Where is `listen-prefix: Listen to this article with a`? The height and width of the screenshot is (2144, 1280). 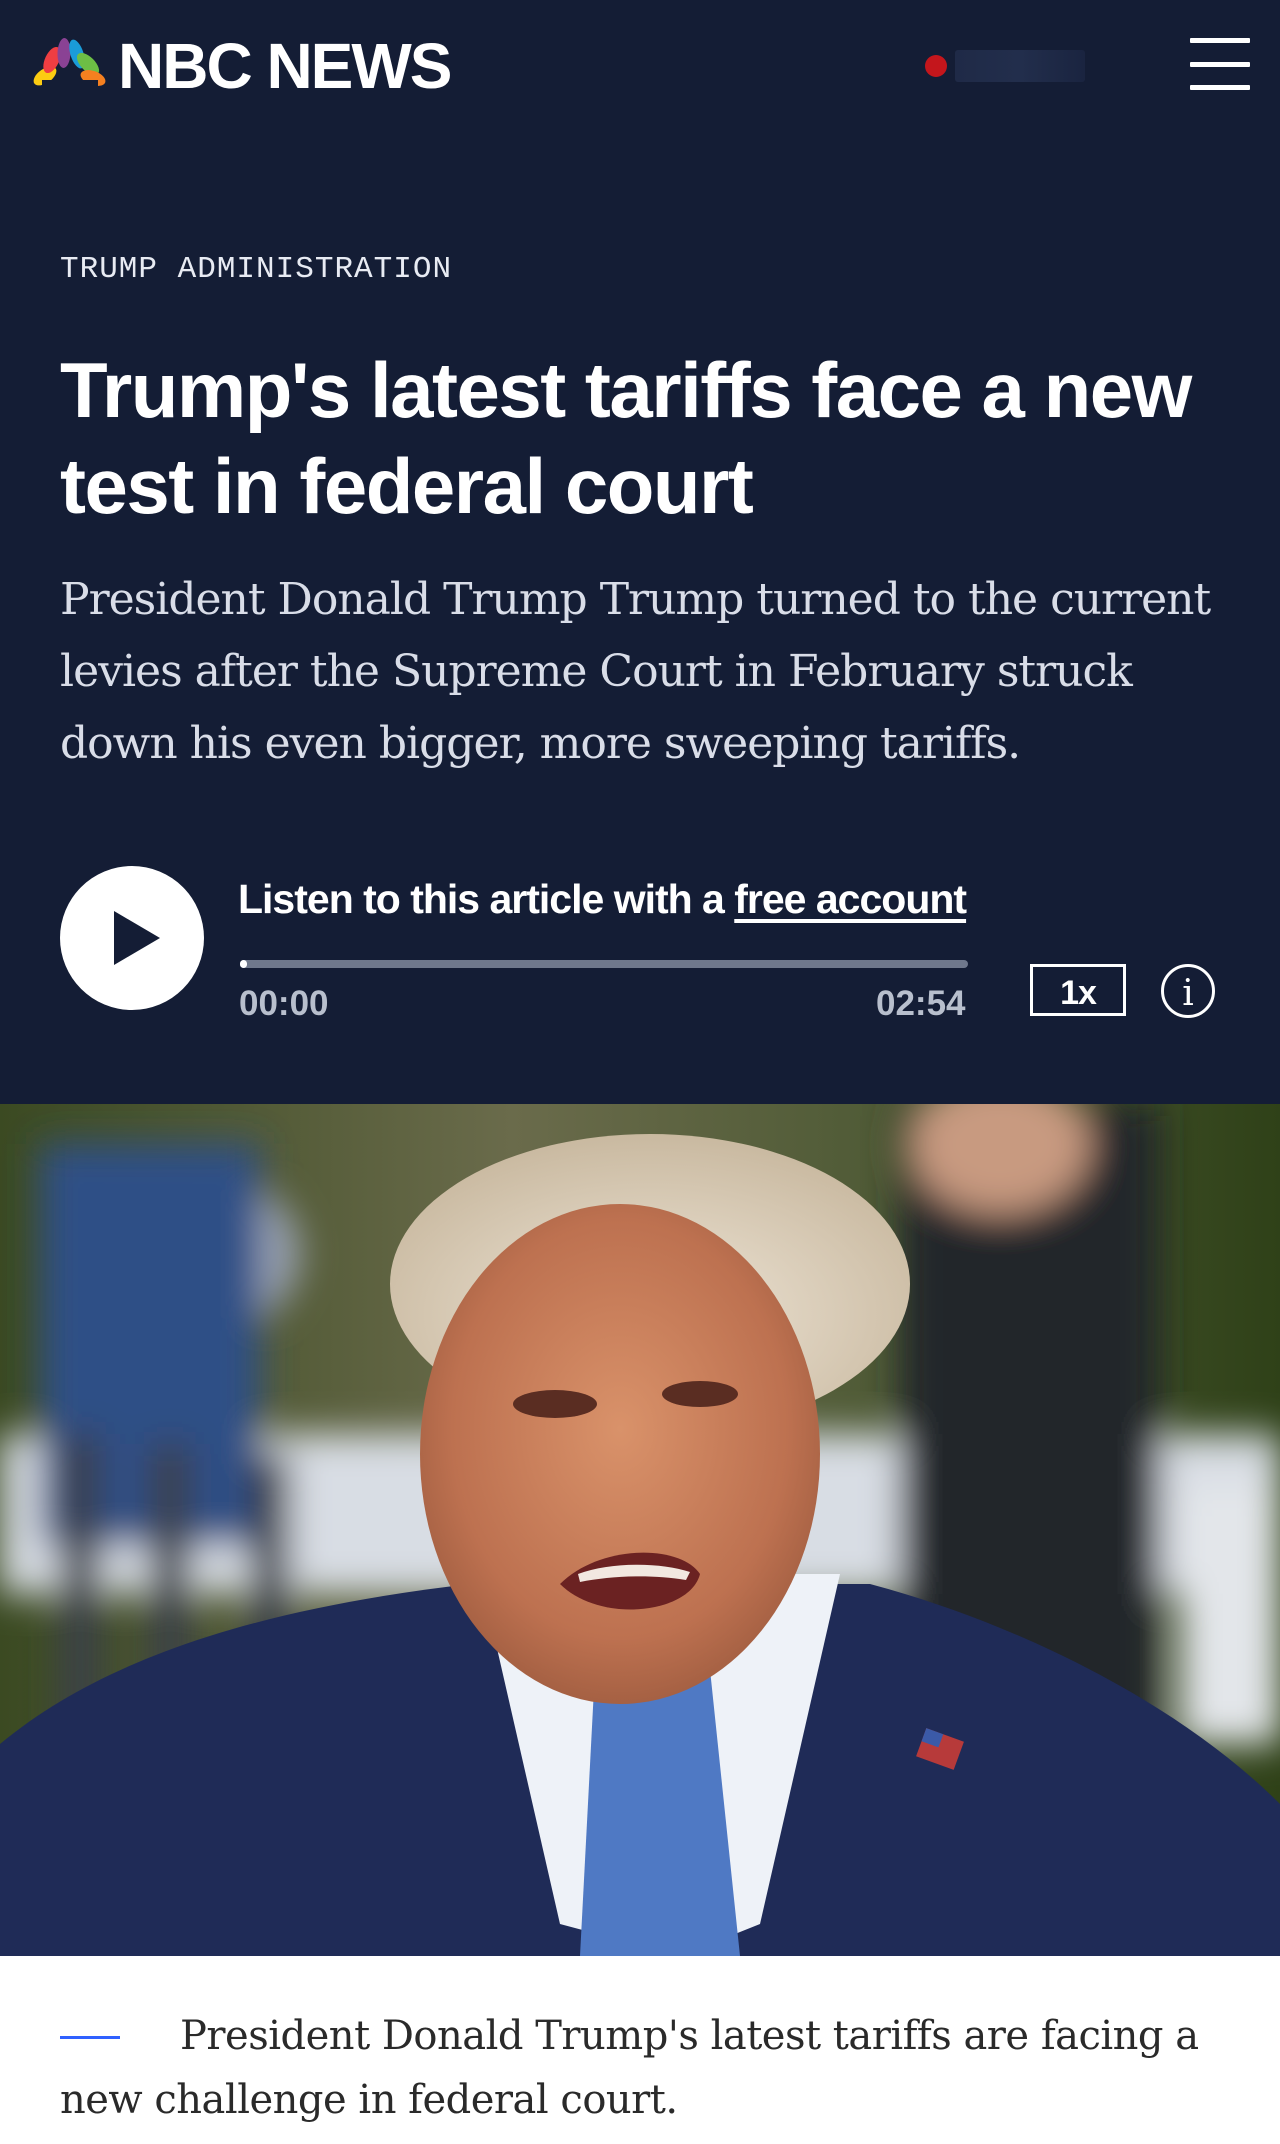 listen-prefix: Listen to this article with a is located at coordinates (486, 899).